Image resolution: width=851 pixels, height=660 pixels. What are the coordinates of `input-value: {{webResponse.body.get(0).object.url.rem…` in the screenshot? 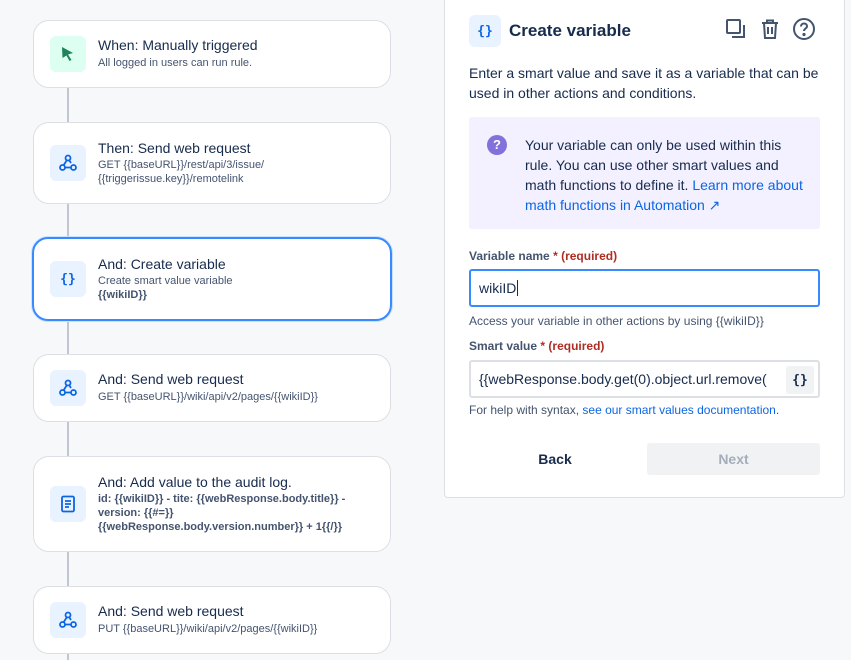 It's located at (623, 379).